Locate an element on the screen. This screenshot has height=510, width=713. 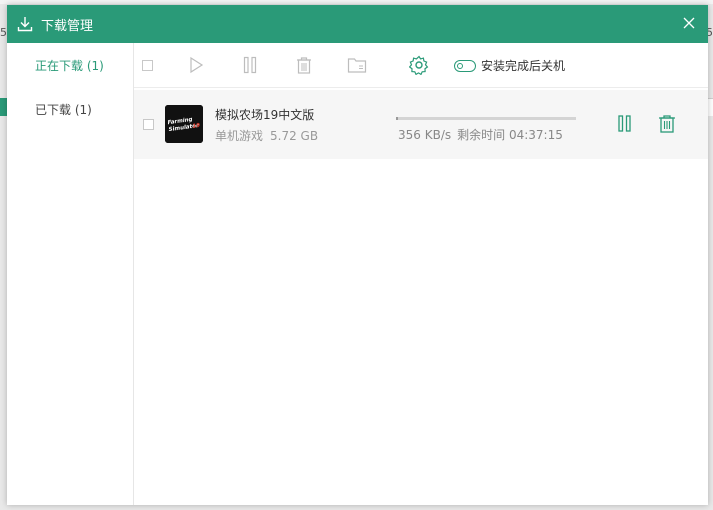
background-text-left: 5 is located at coordinates (3, 32).